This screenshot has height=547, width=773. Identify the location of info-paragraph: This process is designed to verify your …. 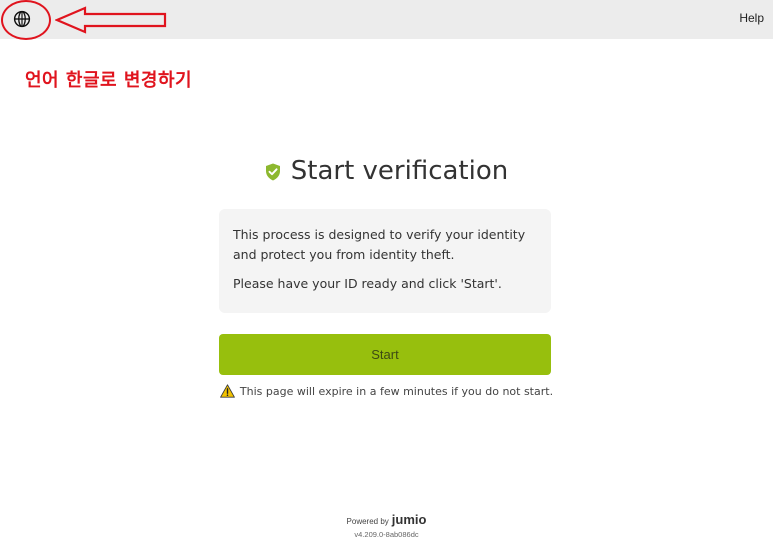
(379, 244).